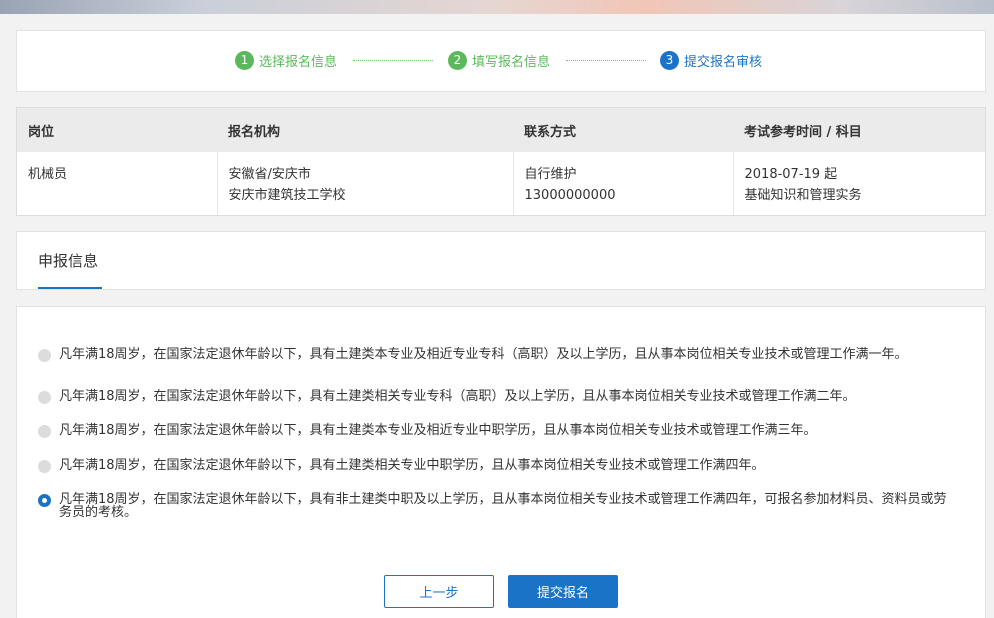 The image size is (994, 618). Describe the element at coordinates (859, 130) in the screenshot. I see `col-header-exam: 考试参考时间 / 科目` at that location.